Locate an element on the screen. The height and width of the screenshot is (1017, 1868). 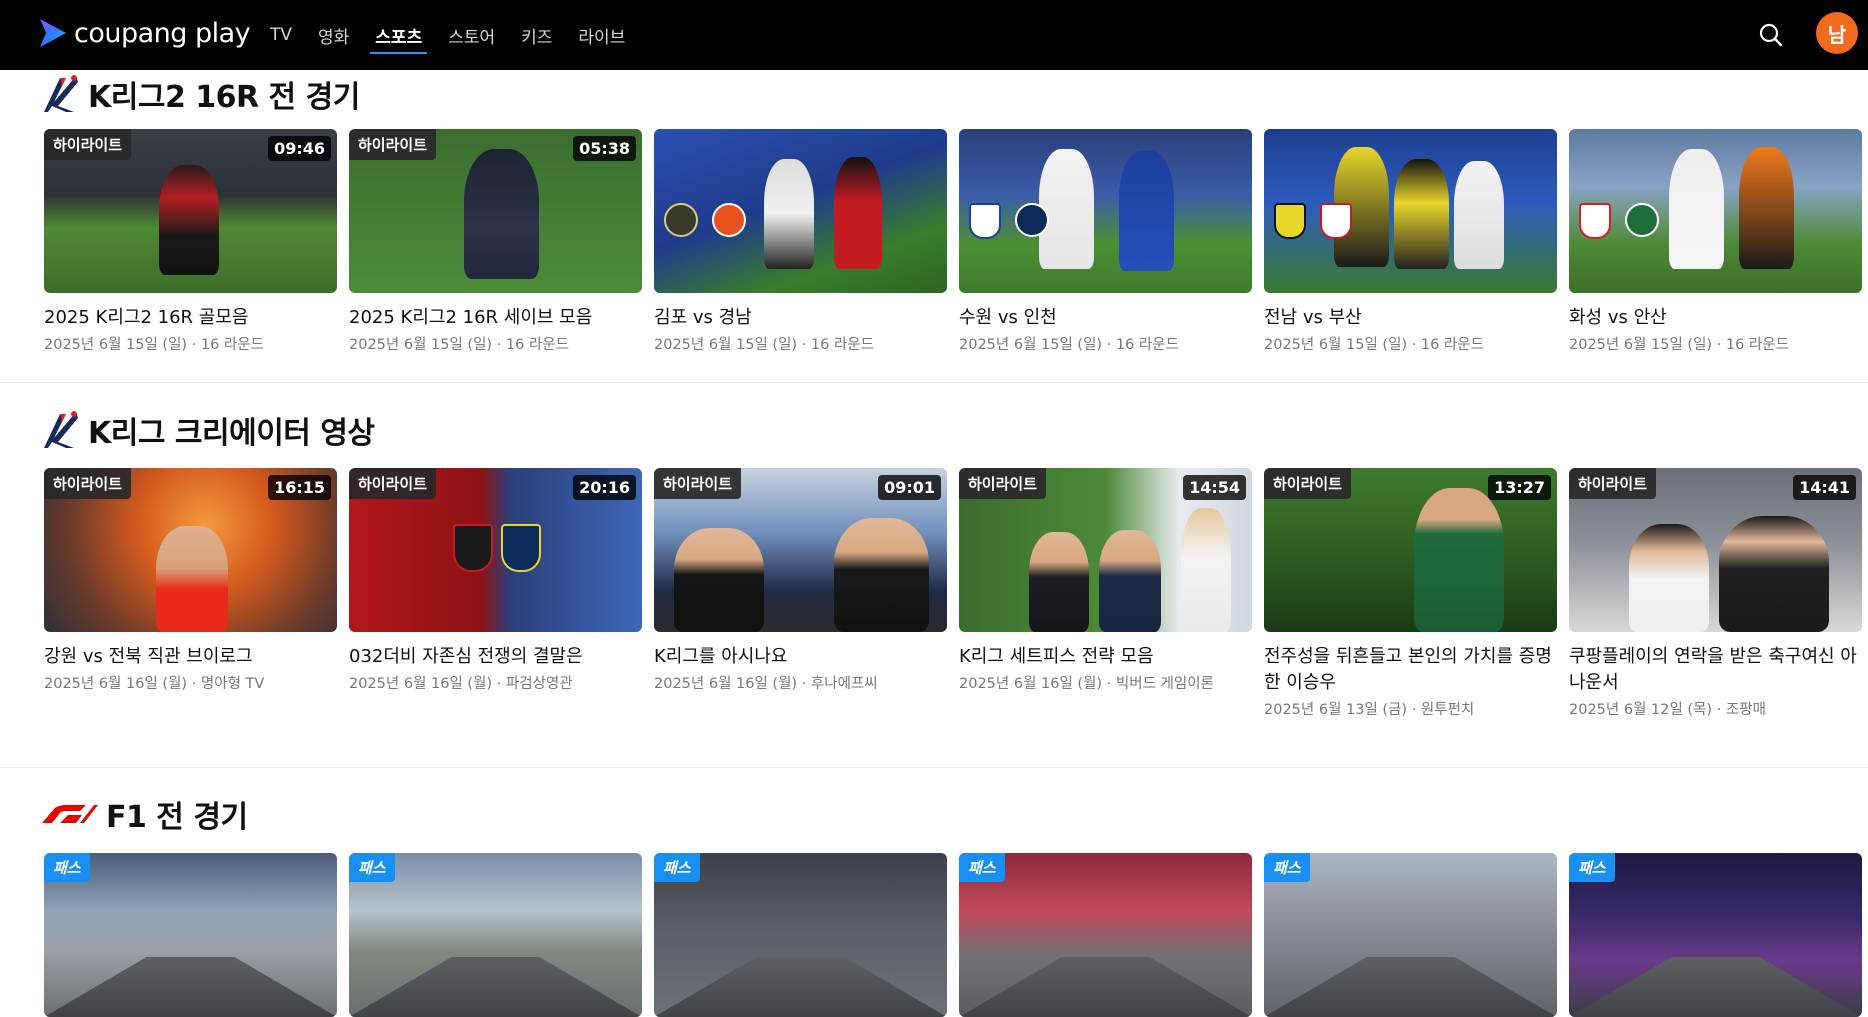
video-meta: 2025년 6월 16일 (월) · 후나에프씨 is located at coordinates (766, 684).